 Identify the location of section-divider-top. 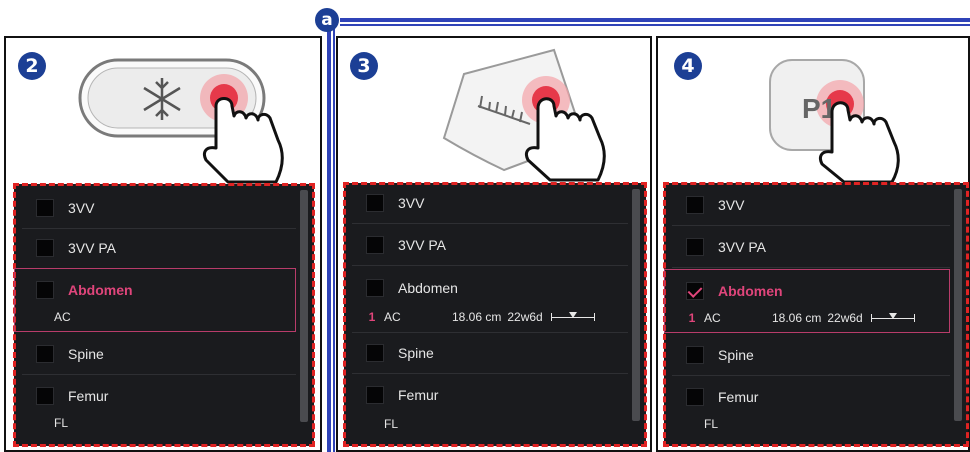
(655, 20).